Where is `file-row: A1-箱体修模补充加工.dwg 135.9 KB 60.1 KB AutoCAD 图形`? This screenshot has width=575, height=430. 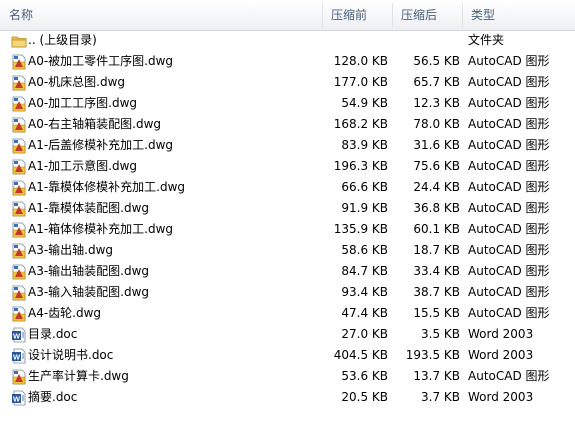 file-row: A1-箱体修模补充加工.dwg 135.9 KB 60.1 KB AutoCAD 图形 is located at coordinates (287, 229).